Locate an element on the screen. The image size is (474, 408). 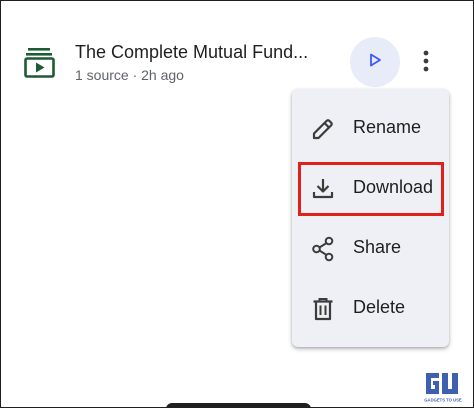
menu-item-label: Rename is located at coordinates (387, 127).